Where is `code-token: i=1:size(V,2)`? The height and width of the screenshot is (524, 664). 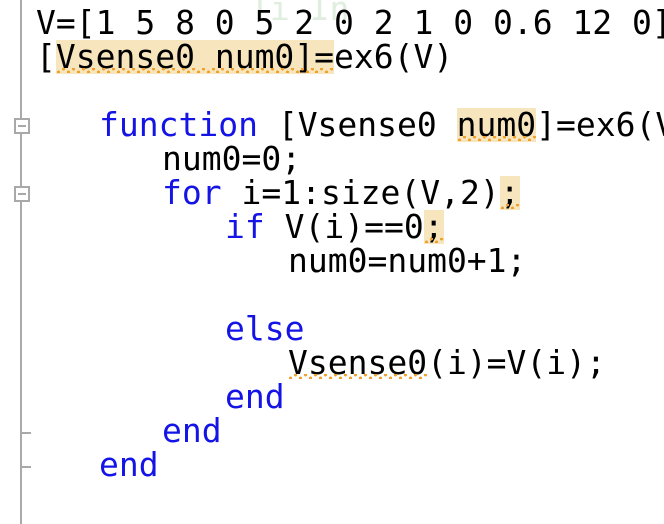
code-token: i=1:size(V,2) is located at coordinates (360, 192).